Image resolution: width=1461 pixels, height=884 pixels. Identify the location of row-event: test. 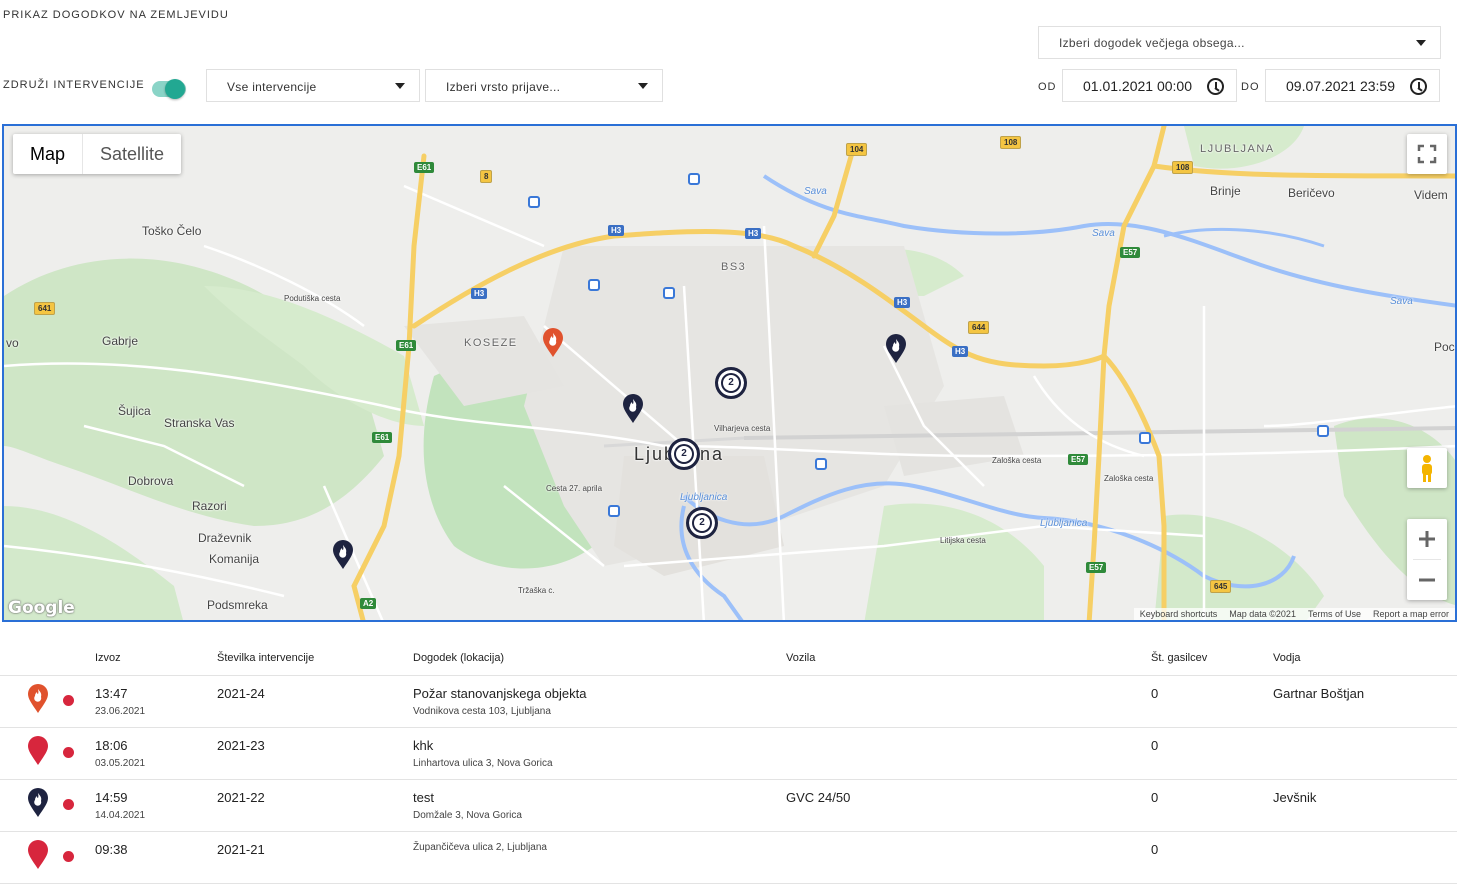
(423, 797).